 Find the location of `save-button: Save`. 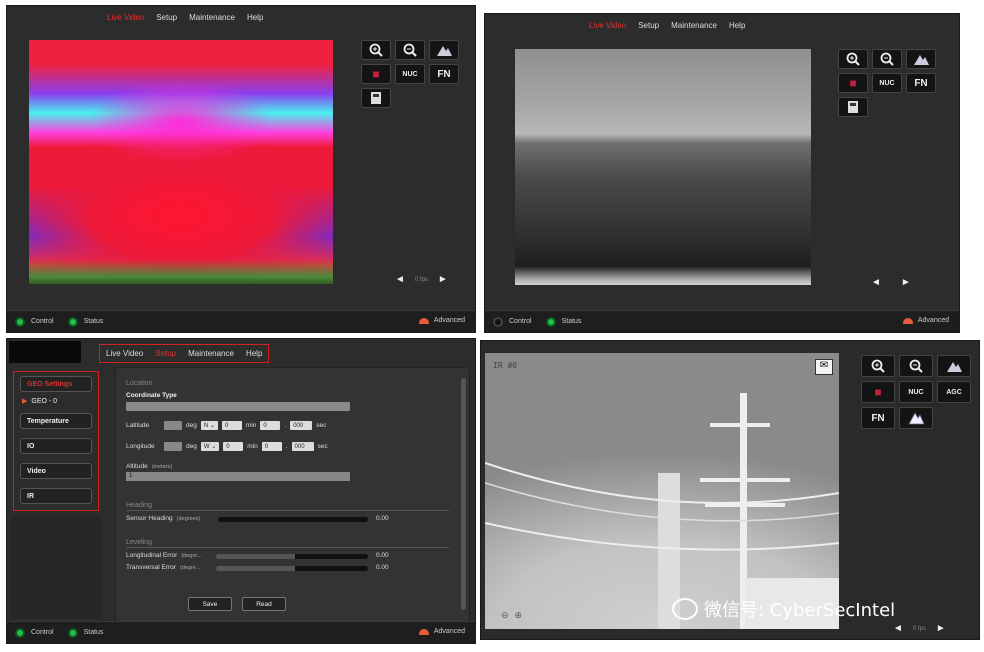

save-button: Save is located at coordinates (210, 604).